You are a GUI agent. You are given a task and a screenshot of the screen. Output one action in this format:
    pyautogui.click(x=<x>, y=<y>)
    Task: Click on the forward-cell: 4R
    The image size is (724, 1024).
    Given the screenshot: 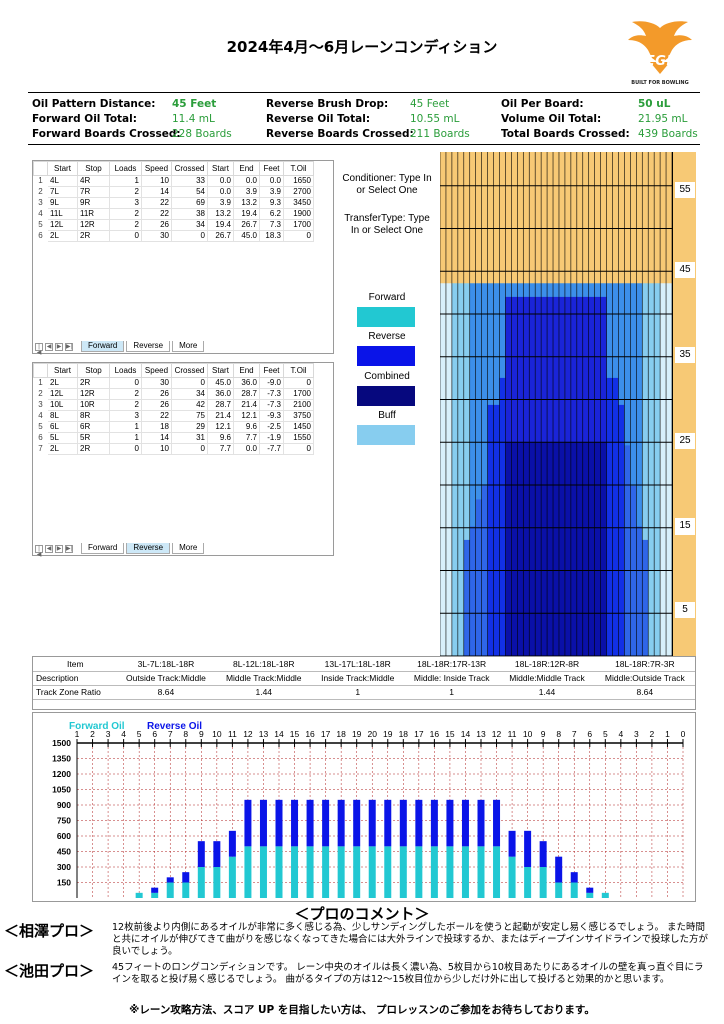 What is the action you would take?
    pyautogui.click(x=93, y=181)
    